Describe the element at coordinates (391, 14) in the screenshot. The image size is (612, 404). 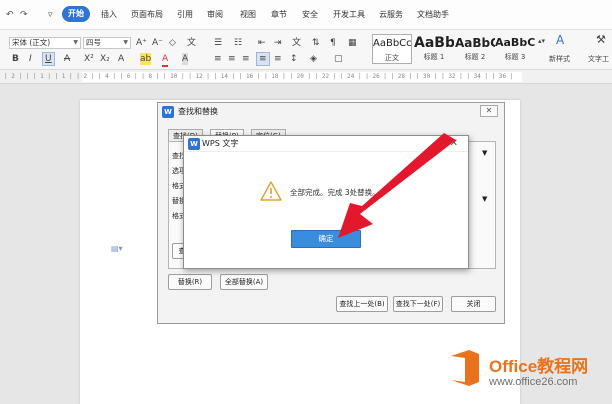
I see `tab-cloud: 云服务` at that location.